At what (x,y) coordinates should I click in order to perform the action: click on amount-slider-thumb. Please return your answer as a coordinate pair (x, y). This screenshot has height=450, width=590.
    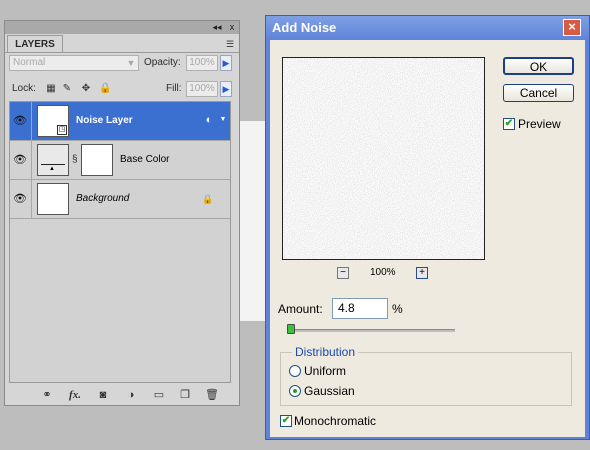
    Looking at the image, I should click on (291, 329).